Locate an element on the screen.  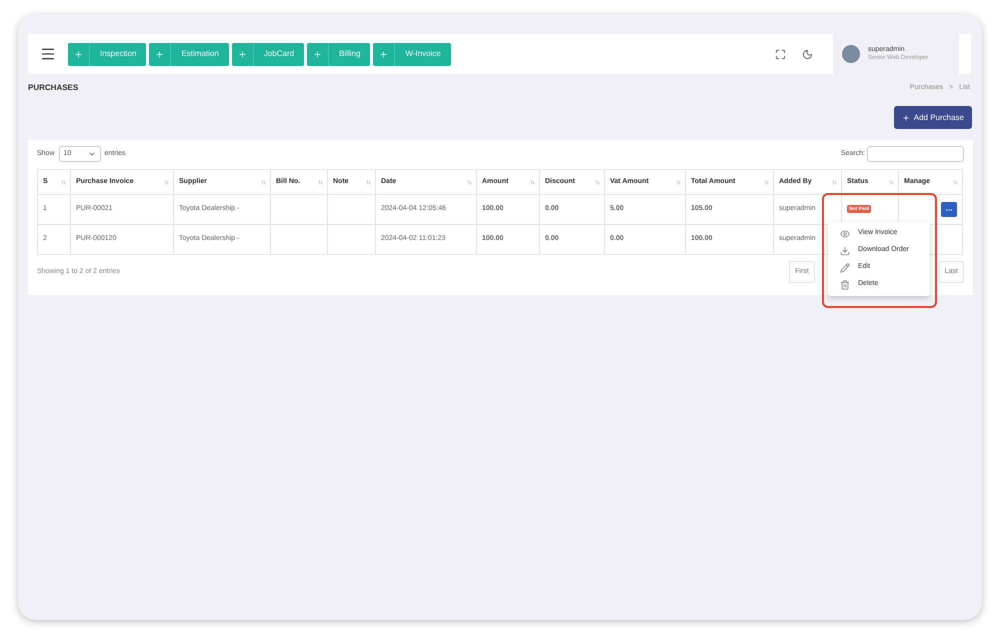
chevron-down-icon is located at coordinates (92, 154).